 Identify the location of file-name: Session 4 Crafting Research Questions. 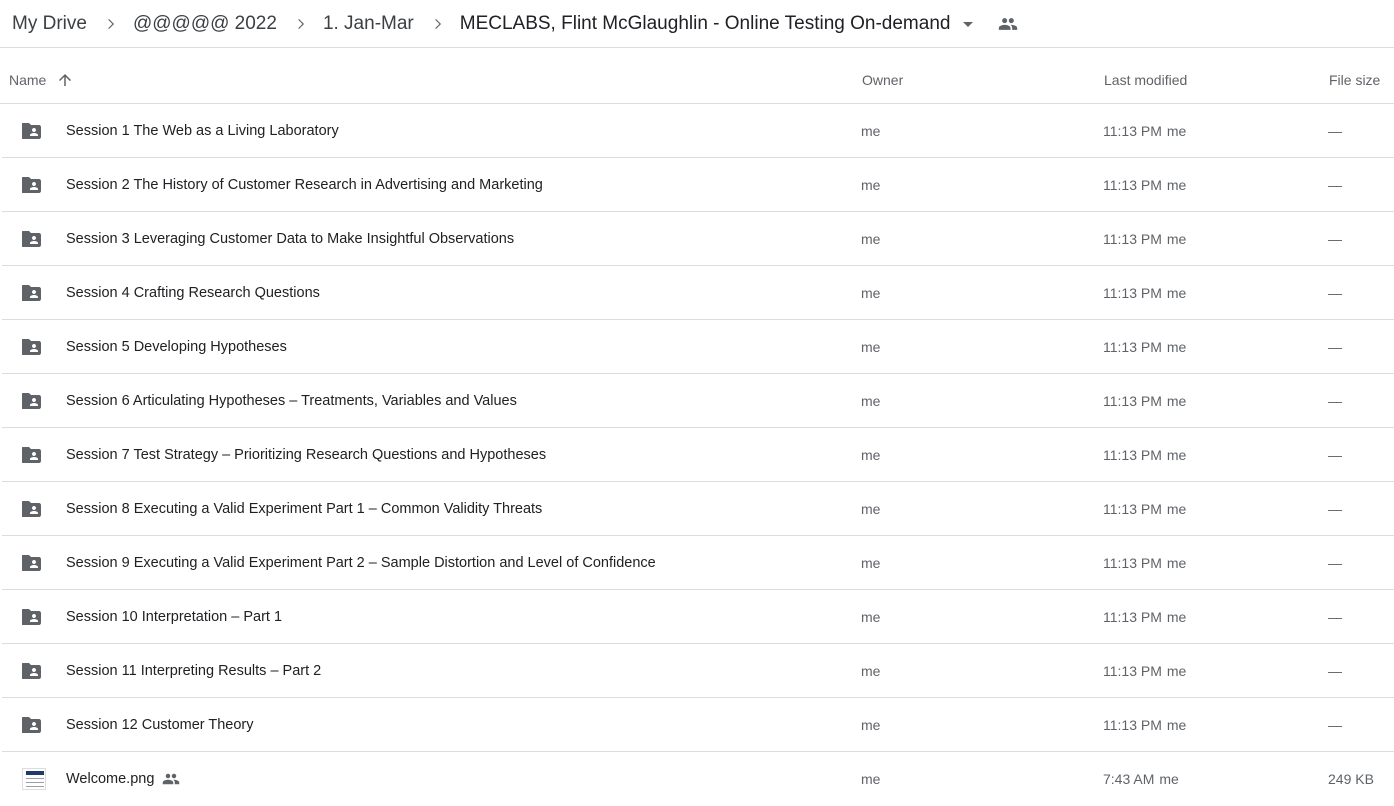
(193, 292).